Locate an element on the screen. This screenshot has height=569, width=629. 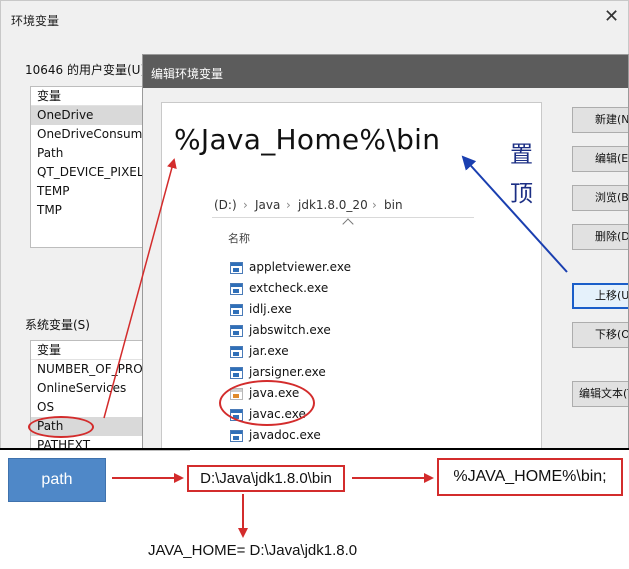
path-entry-java-home-bin: %Java_Home%\bin is located at coordinates (307, 139).